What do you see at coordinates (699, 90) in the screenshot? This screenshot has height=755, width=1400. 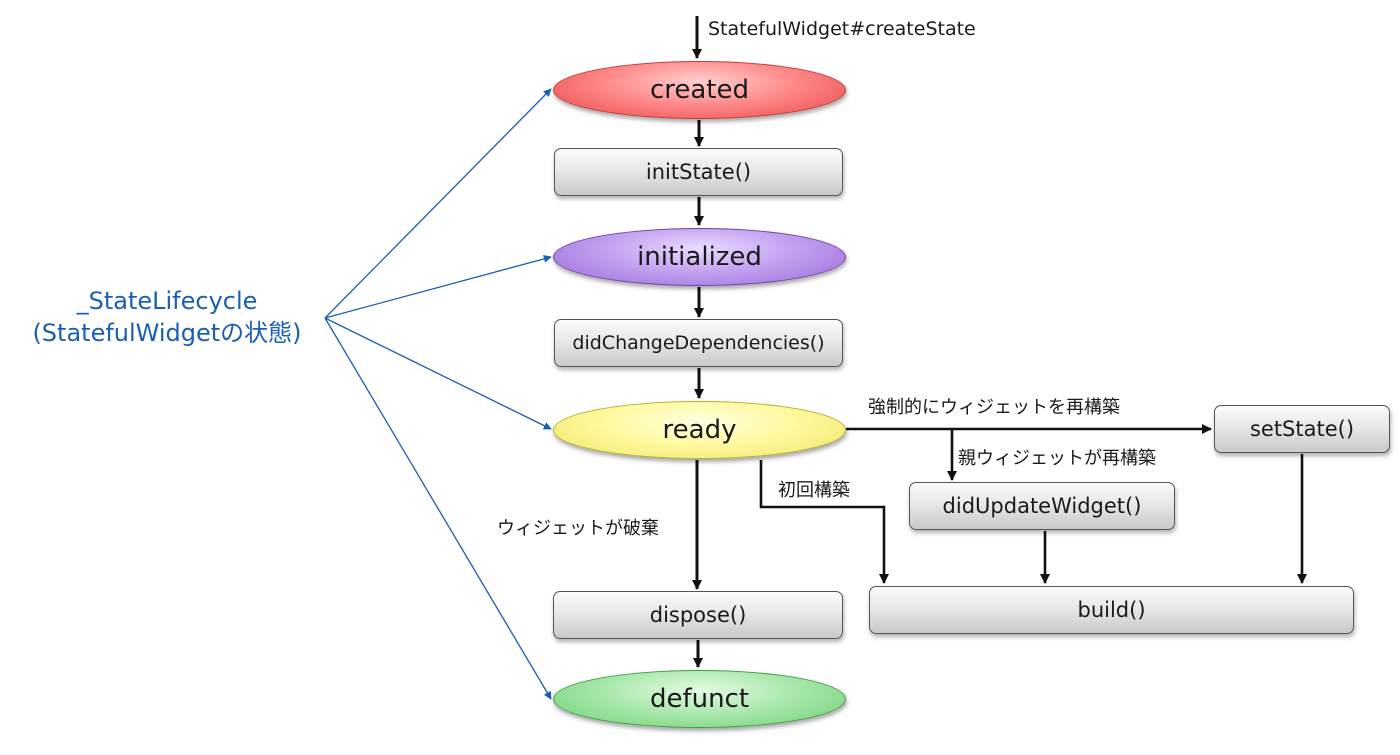 I see `state-created: created` at bounding box center [699, 90].